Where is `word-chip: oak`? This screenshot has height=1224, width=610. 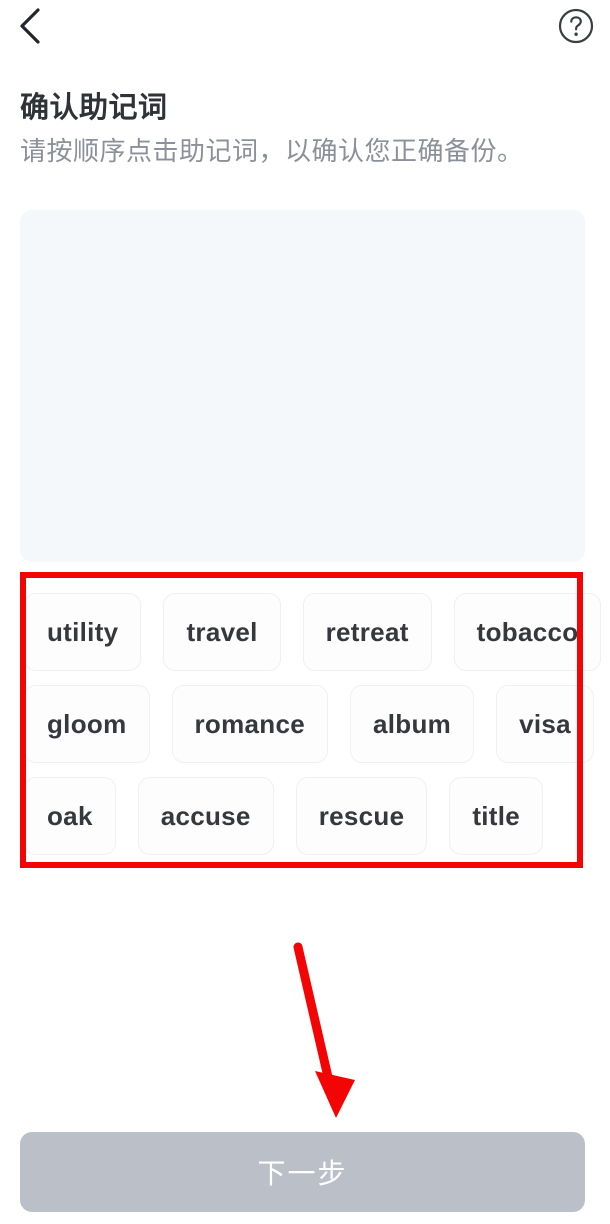 word-chip: oak is located at coordinates (70, 816).